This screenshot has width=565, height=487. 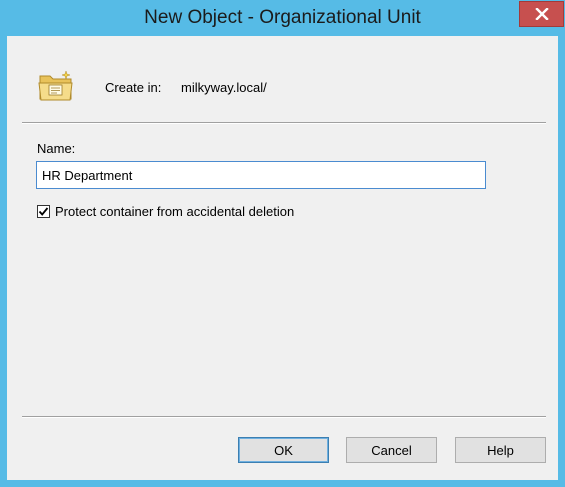 I want to click on close-button, so click(x=541, y=14).